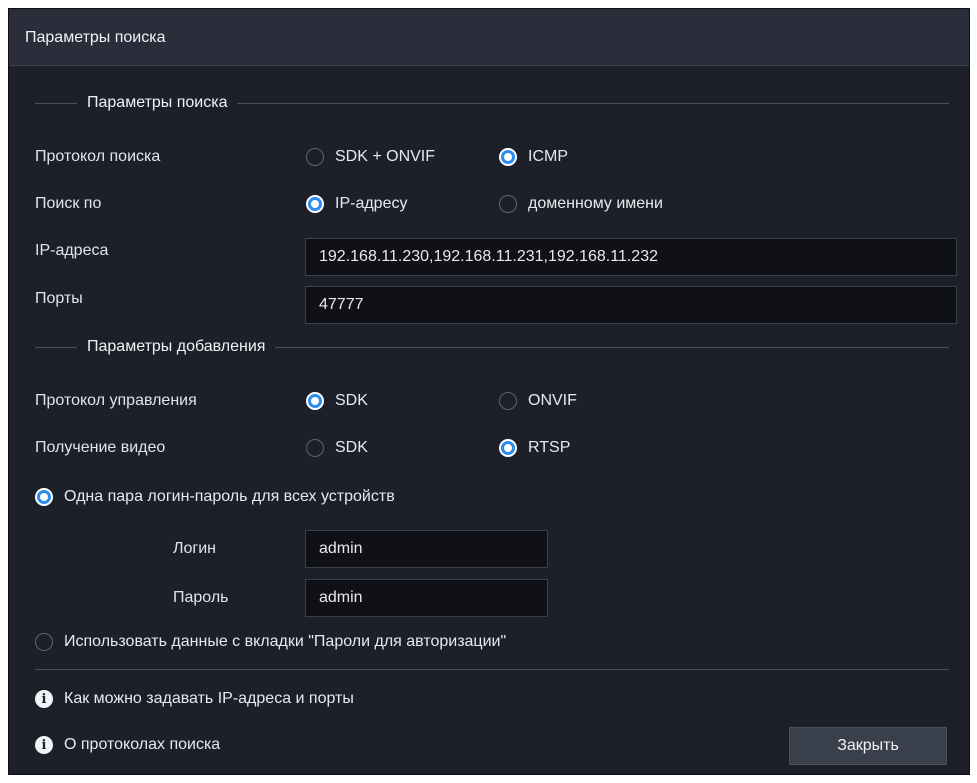  What do you see at coordinates (98, 156) in the screenshot?
I see `search-protocol-label: Протокол поиска` at bounding box center [98, 156].